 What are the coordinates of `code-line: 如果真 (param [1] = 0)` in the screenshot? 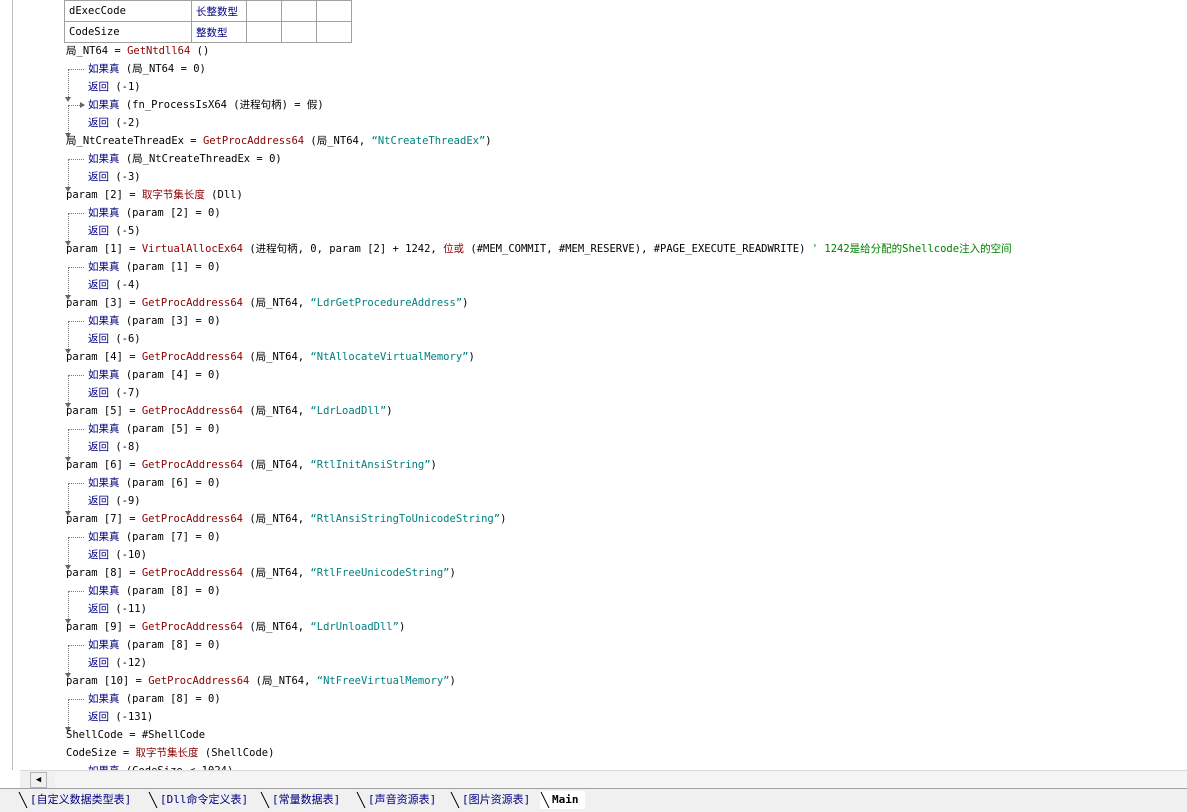 It's located at (154, 267).